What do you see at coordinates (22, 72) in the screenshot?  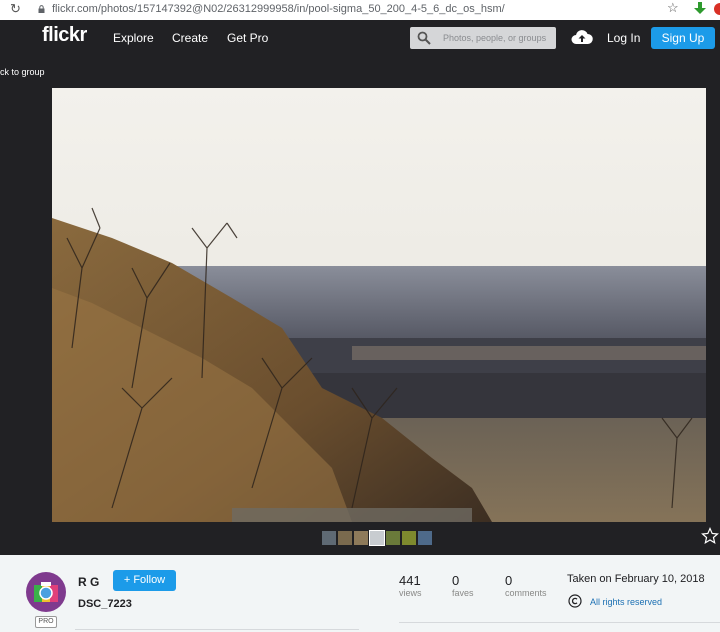 I see `back-to-group-link: ck to group` at bounding box center [22, 72].